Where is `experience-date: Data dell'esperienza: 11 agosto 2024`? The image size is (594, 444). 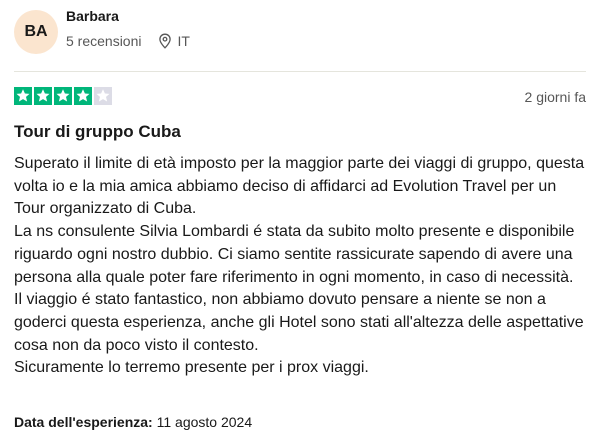
experience-date: Data dell'esperienza: 11 agosto 2024 is located at coordinates (133, 422).